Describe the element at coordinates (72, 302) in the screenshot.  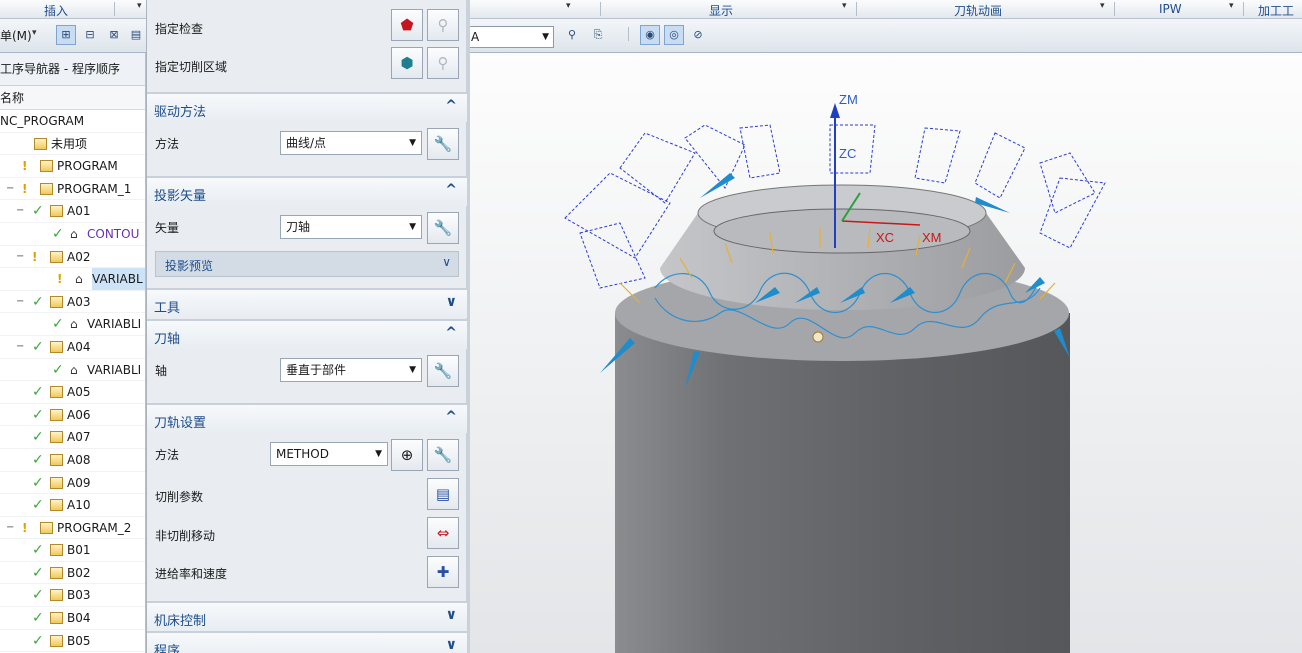
I see `tree-row: − ✓ A03` at that location.